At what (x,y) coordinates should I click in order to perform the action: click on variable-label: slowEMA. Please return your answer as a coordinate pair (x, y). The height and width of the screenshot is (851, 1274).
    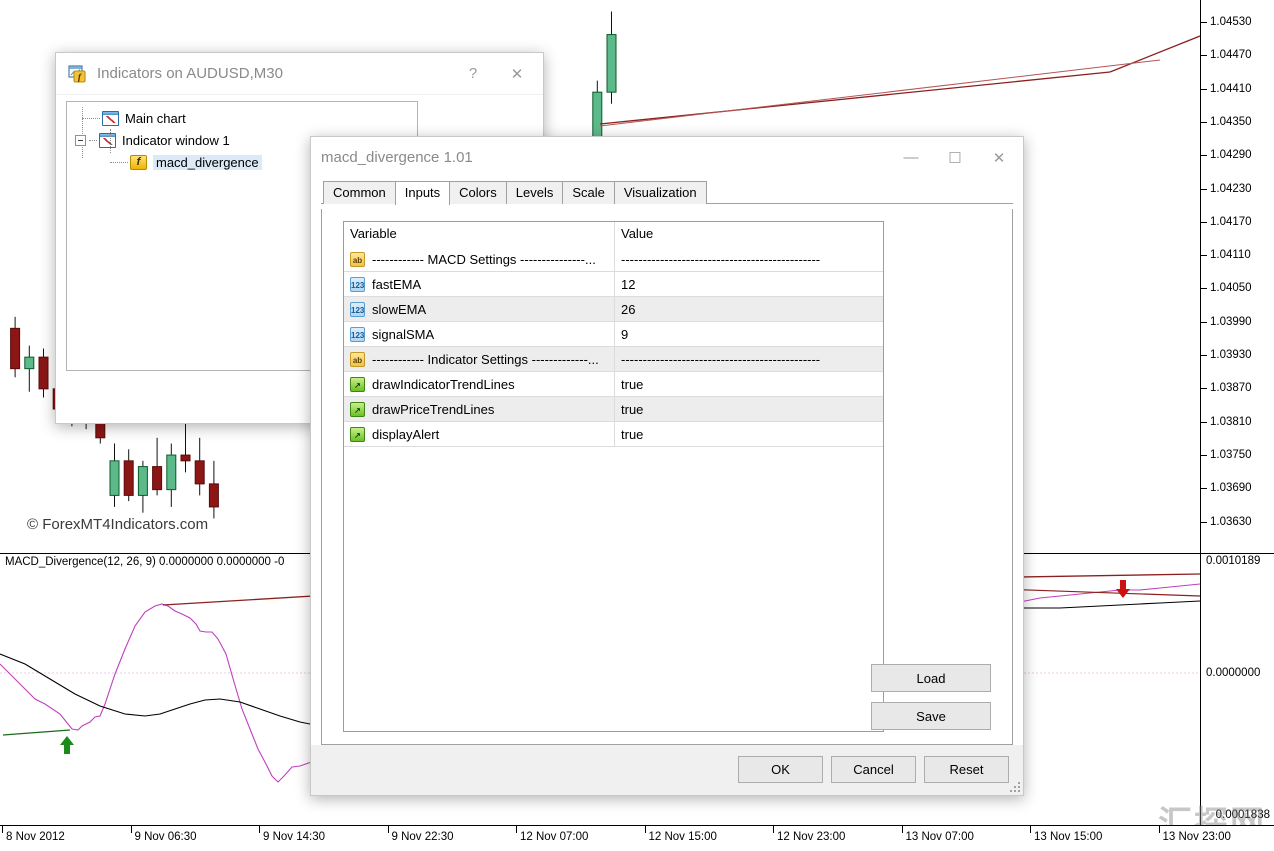
    Looking at the image, I should click on (399, 309).